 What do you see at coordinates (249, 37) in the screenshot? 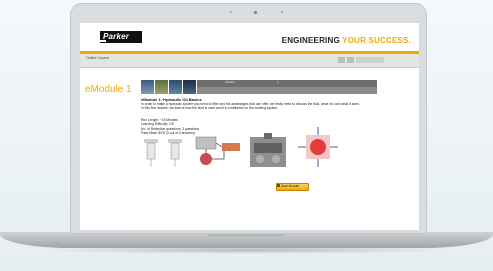
I see `site-header: Parker ENGINEERING YOUR SUCCESS.` at bounding box center [249, 37].